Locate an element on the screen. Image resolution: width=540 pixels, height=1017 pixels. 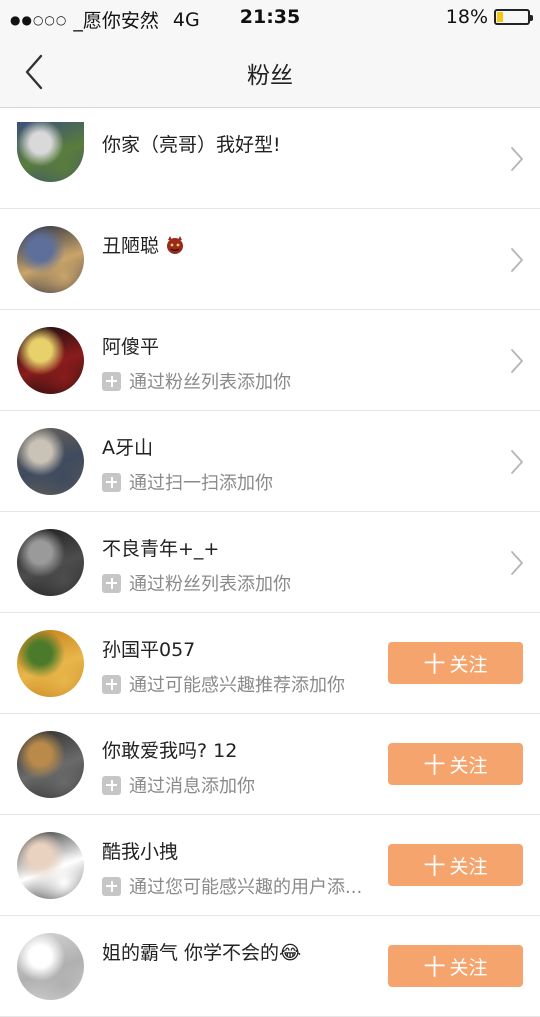
navigation-bar: 粉丝 is located at coordinates (270, 72).